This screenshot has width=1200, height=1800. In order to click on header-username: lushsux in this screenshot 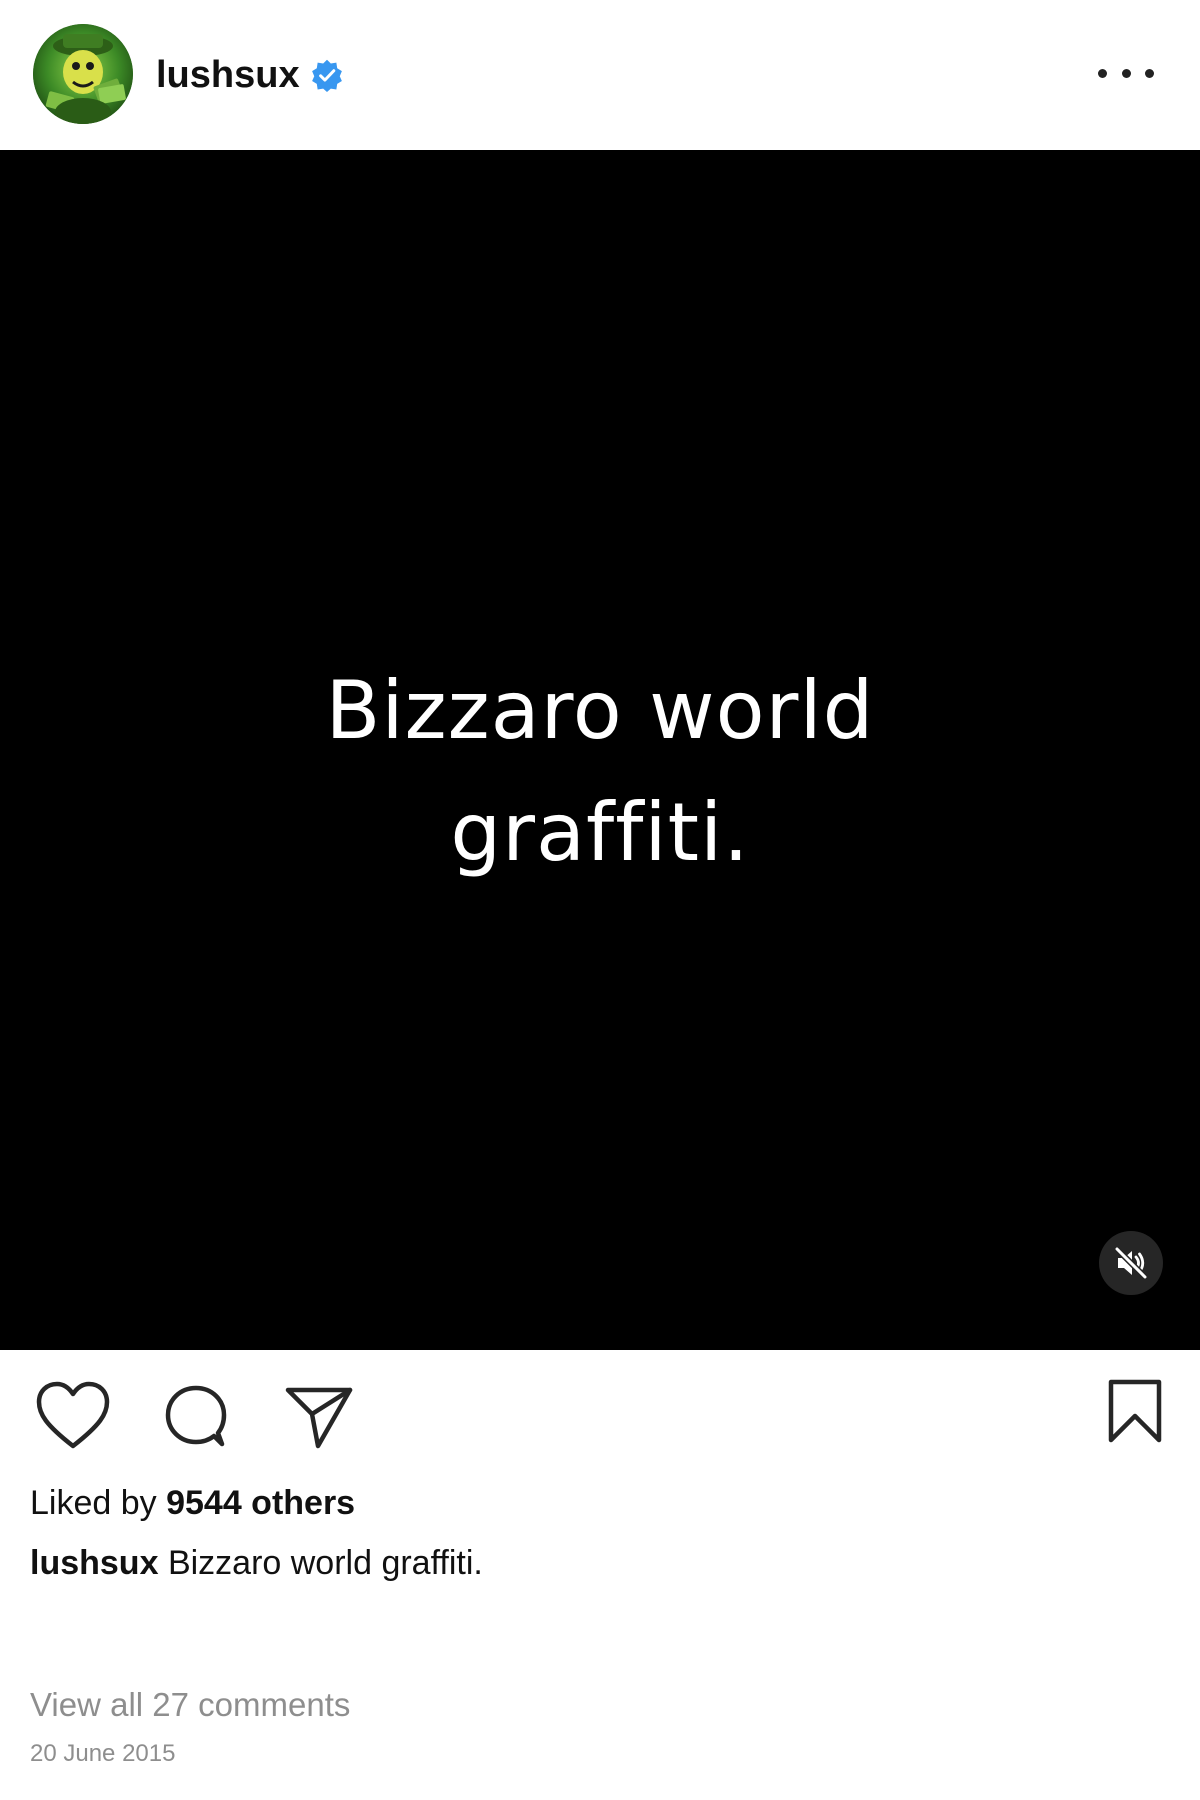, I will do `click(228, 75)`.